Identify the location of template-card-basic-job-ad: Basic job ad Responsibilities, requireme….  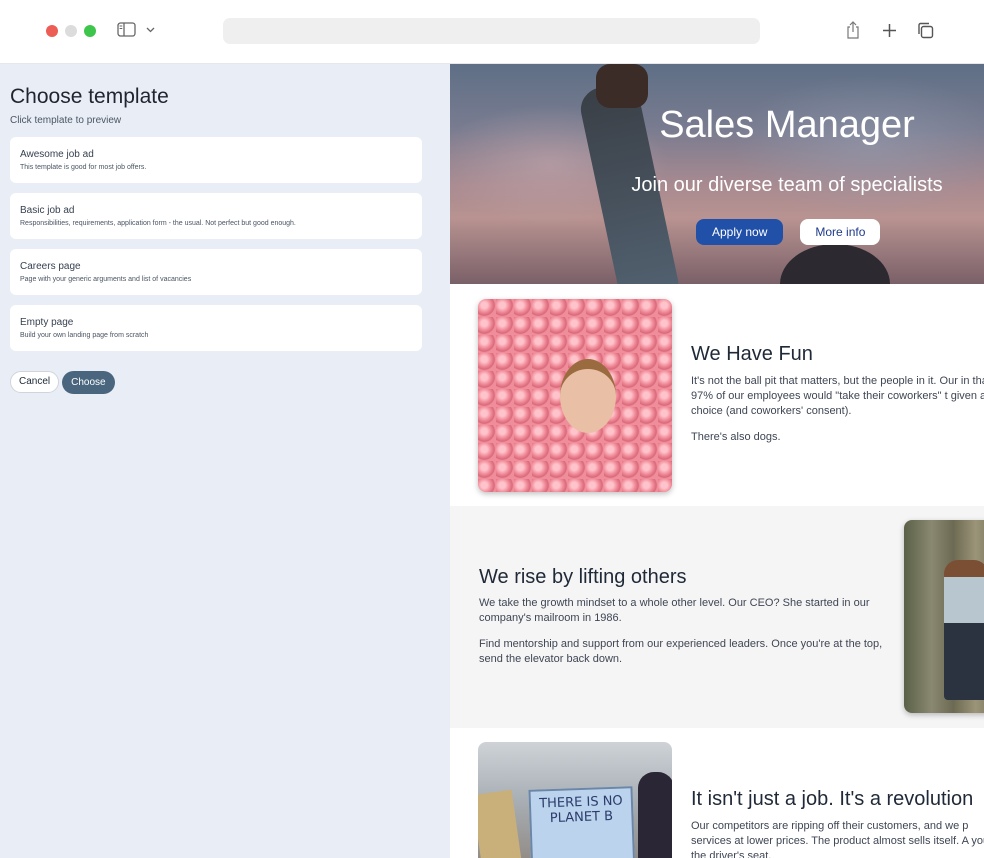
(216, 216).